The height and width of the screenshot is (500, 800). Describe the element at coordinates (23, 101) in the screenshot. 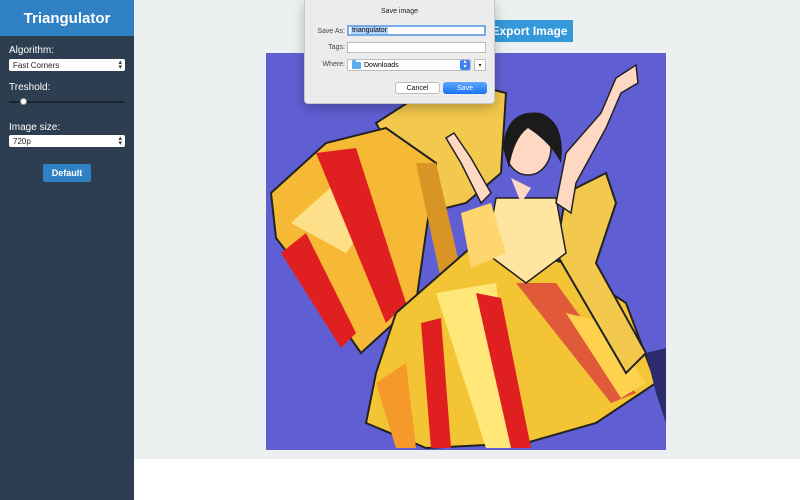

I see `slider-thumb` at that location.